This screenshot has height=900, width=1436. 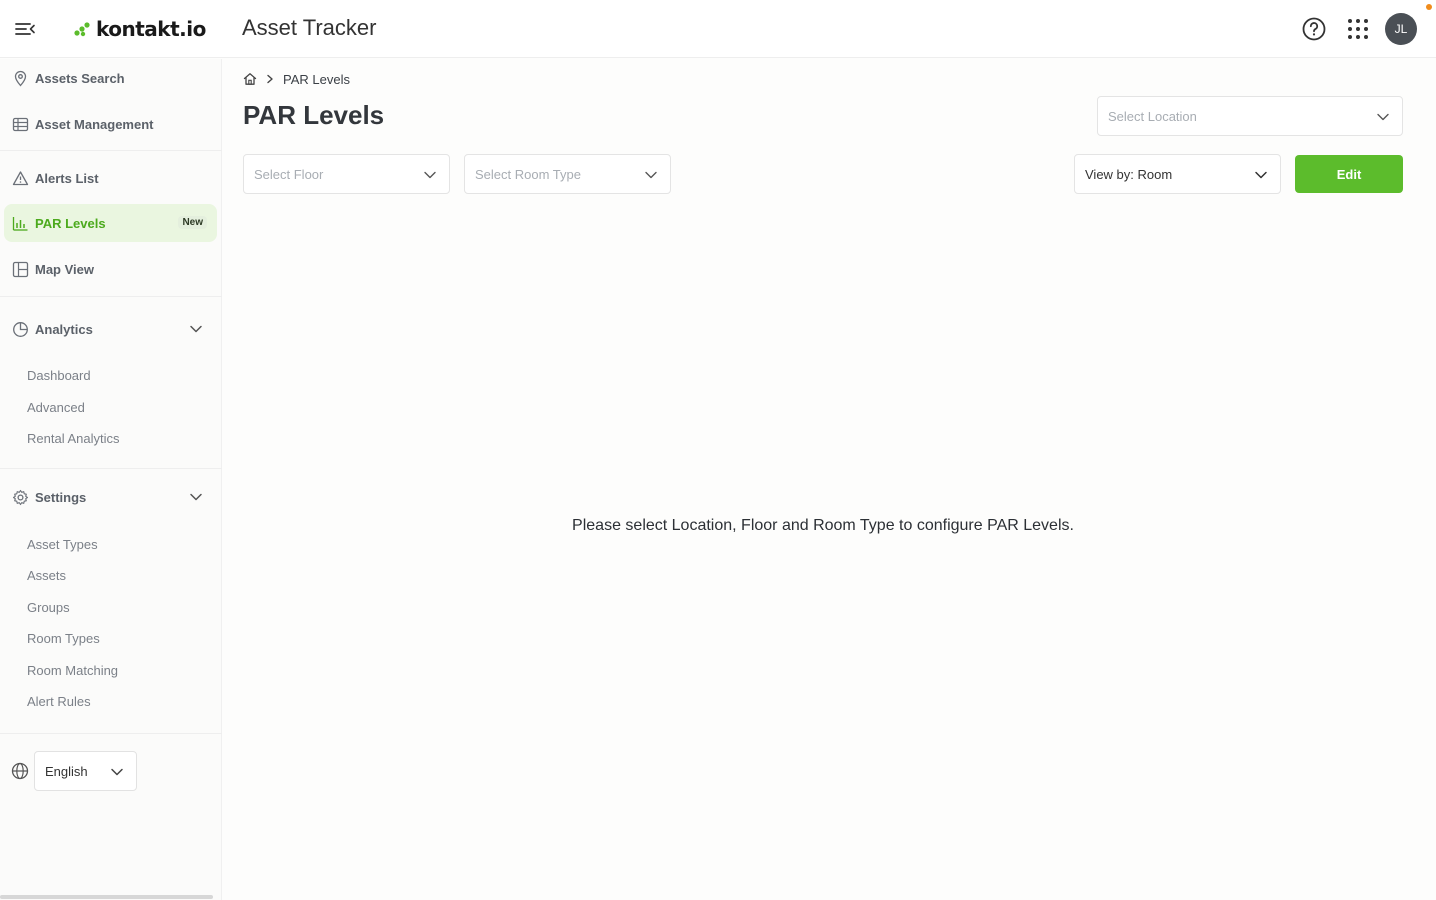 What do you see at coordinates (1401, 29) in the screenshot?
I see `user-avatar: JL` at bounding box center [1401, 29].